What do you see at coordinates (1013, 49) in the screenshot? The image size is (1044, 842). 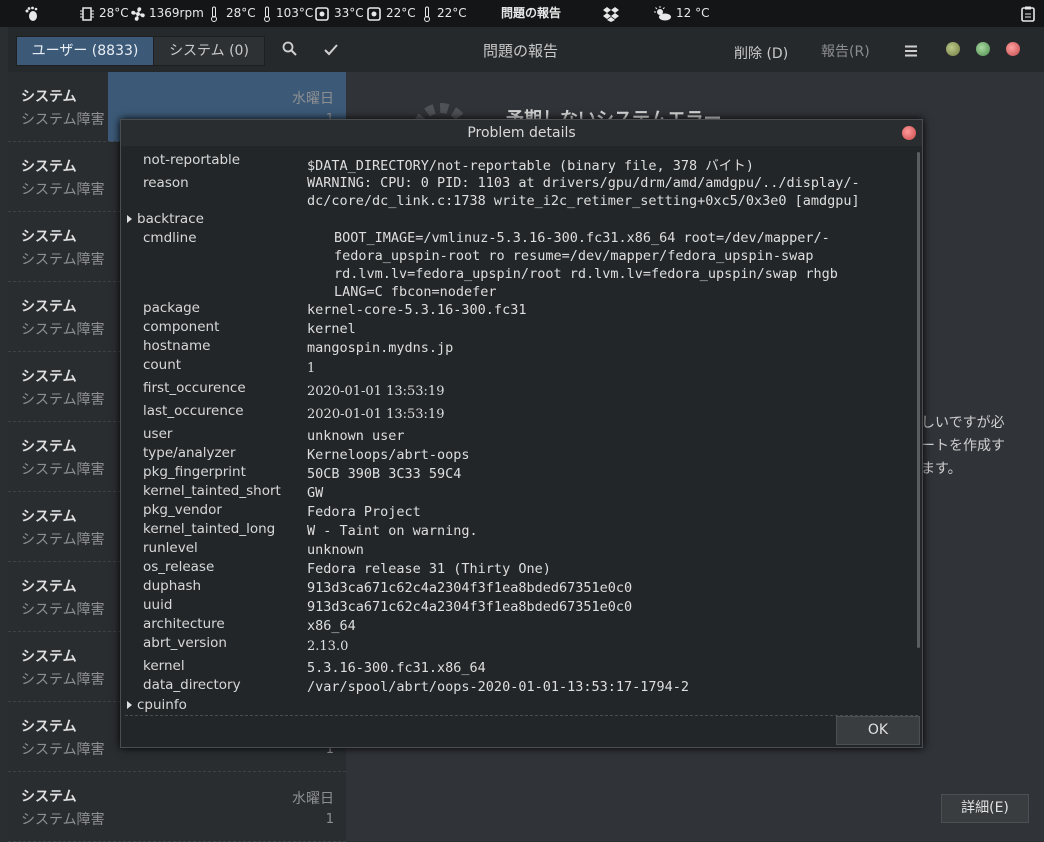 I see `close-window-icon` at bounding box center [1013, 49].